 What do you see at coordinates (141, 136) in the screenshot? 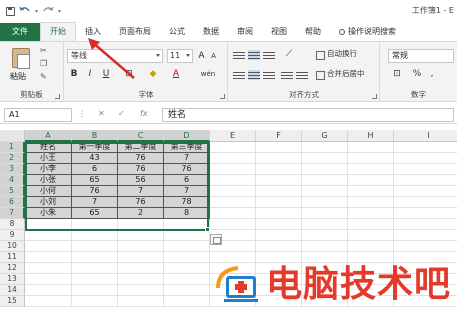
I see `column-header-c: C` at bounding box center [141, 136].